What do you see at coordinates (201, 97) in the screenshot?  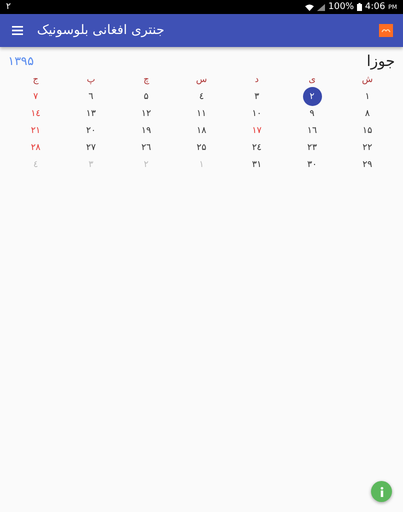 I see `day-number: ٤` at bounding box center [201, 97].